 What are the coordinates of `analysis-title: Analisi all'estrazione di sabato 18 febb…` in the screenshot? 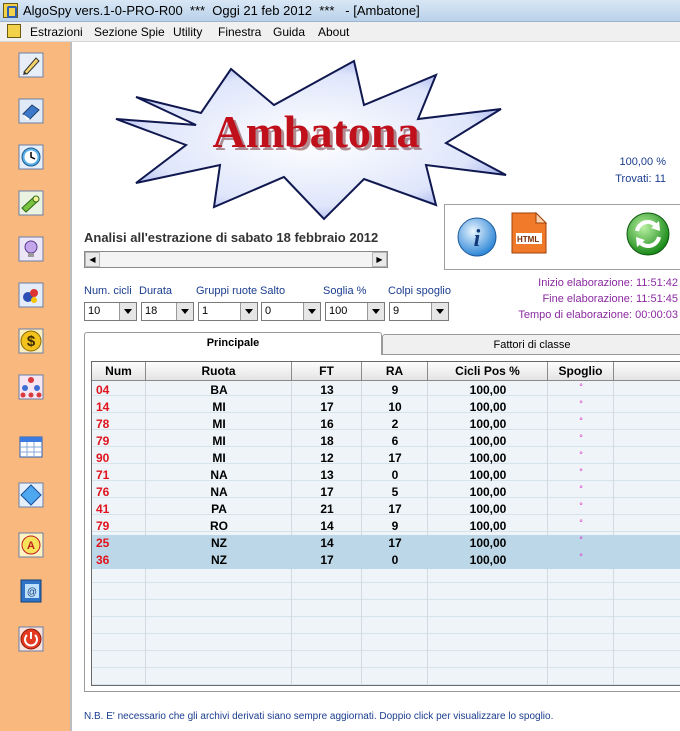 It's located at (231, 237).